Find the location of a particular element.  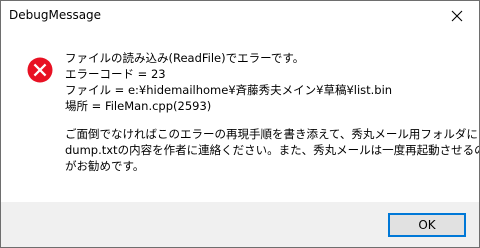

close-icon is located at coordinates (457, 16).